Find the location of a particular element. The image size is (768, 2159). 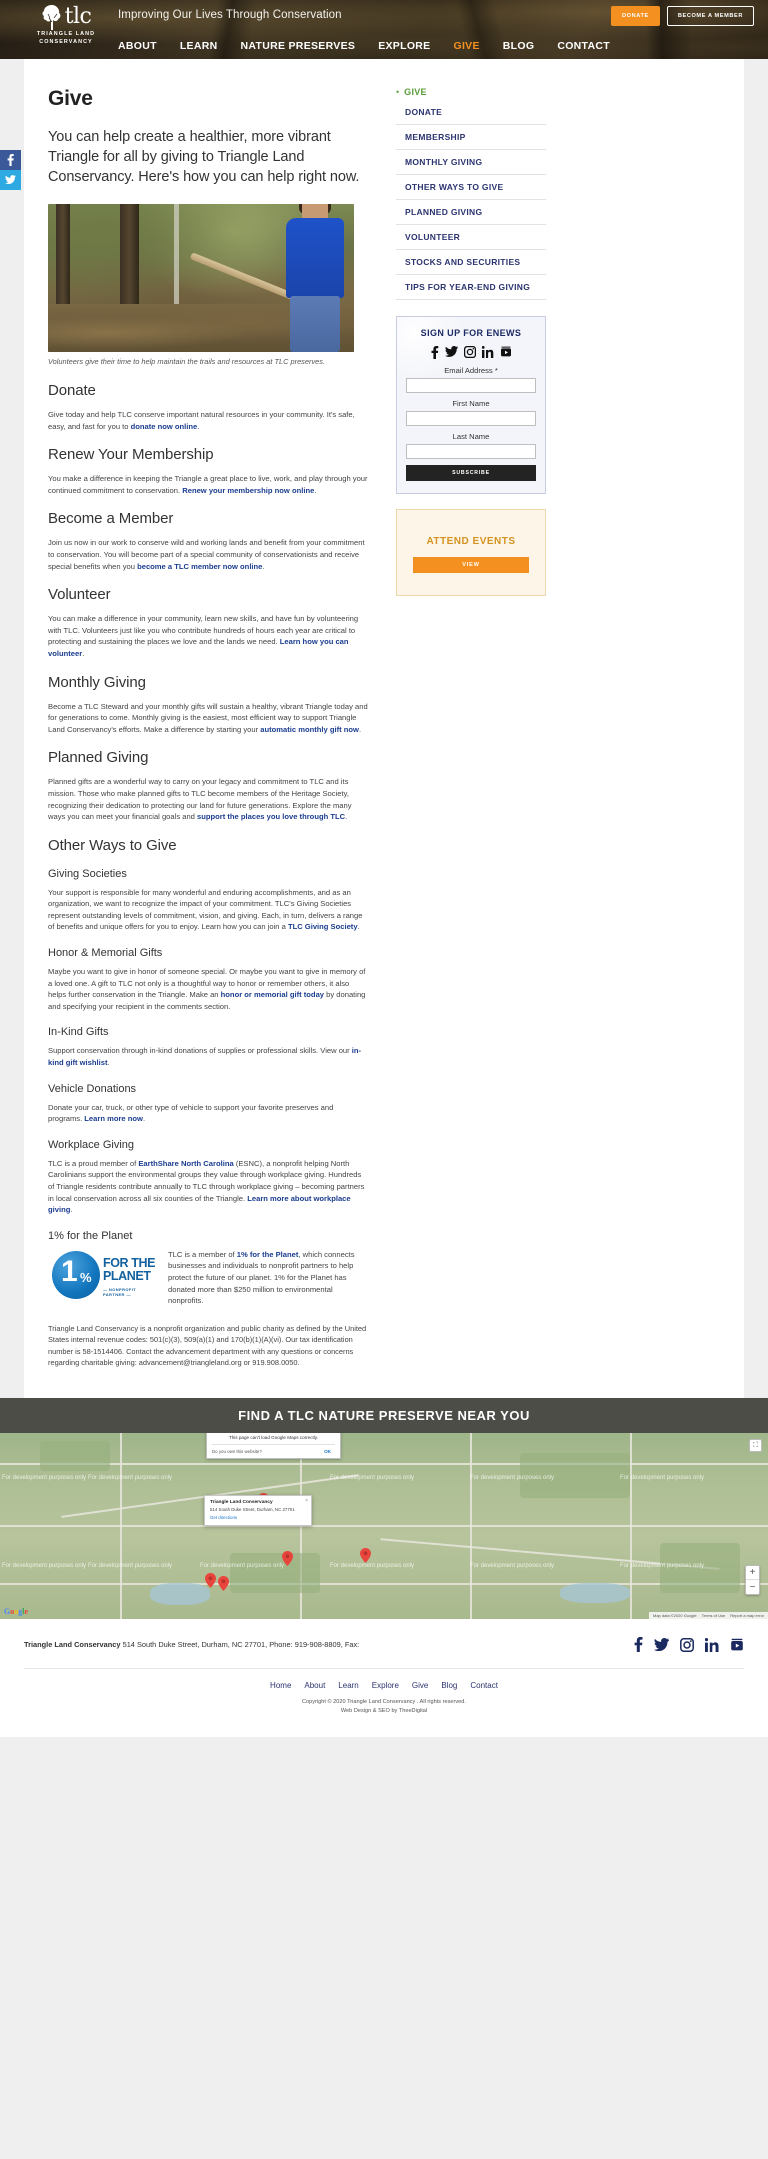

bubble-directions-link: Get directions is located at coordinates (258, 1517).